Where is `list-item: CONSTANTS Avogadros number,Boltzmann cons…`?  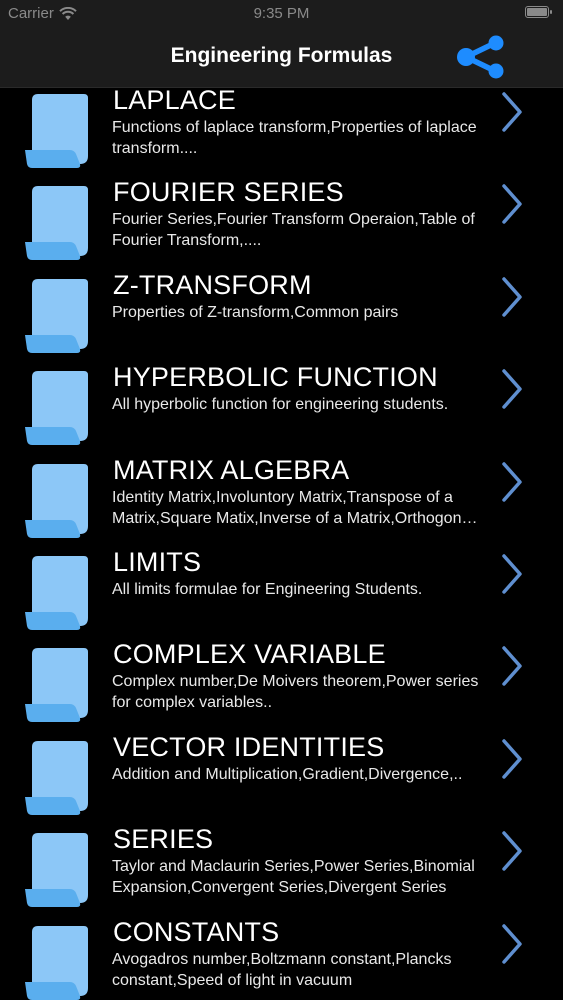 list-item: CONSTANTS Avogadros number,Boltzmann cons… is located at coordinates (281, 958).